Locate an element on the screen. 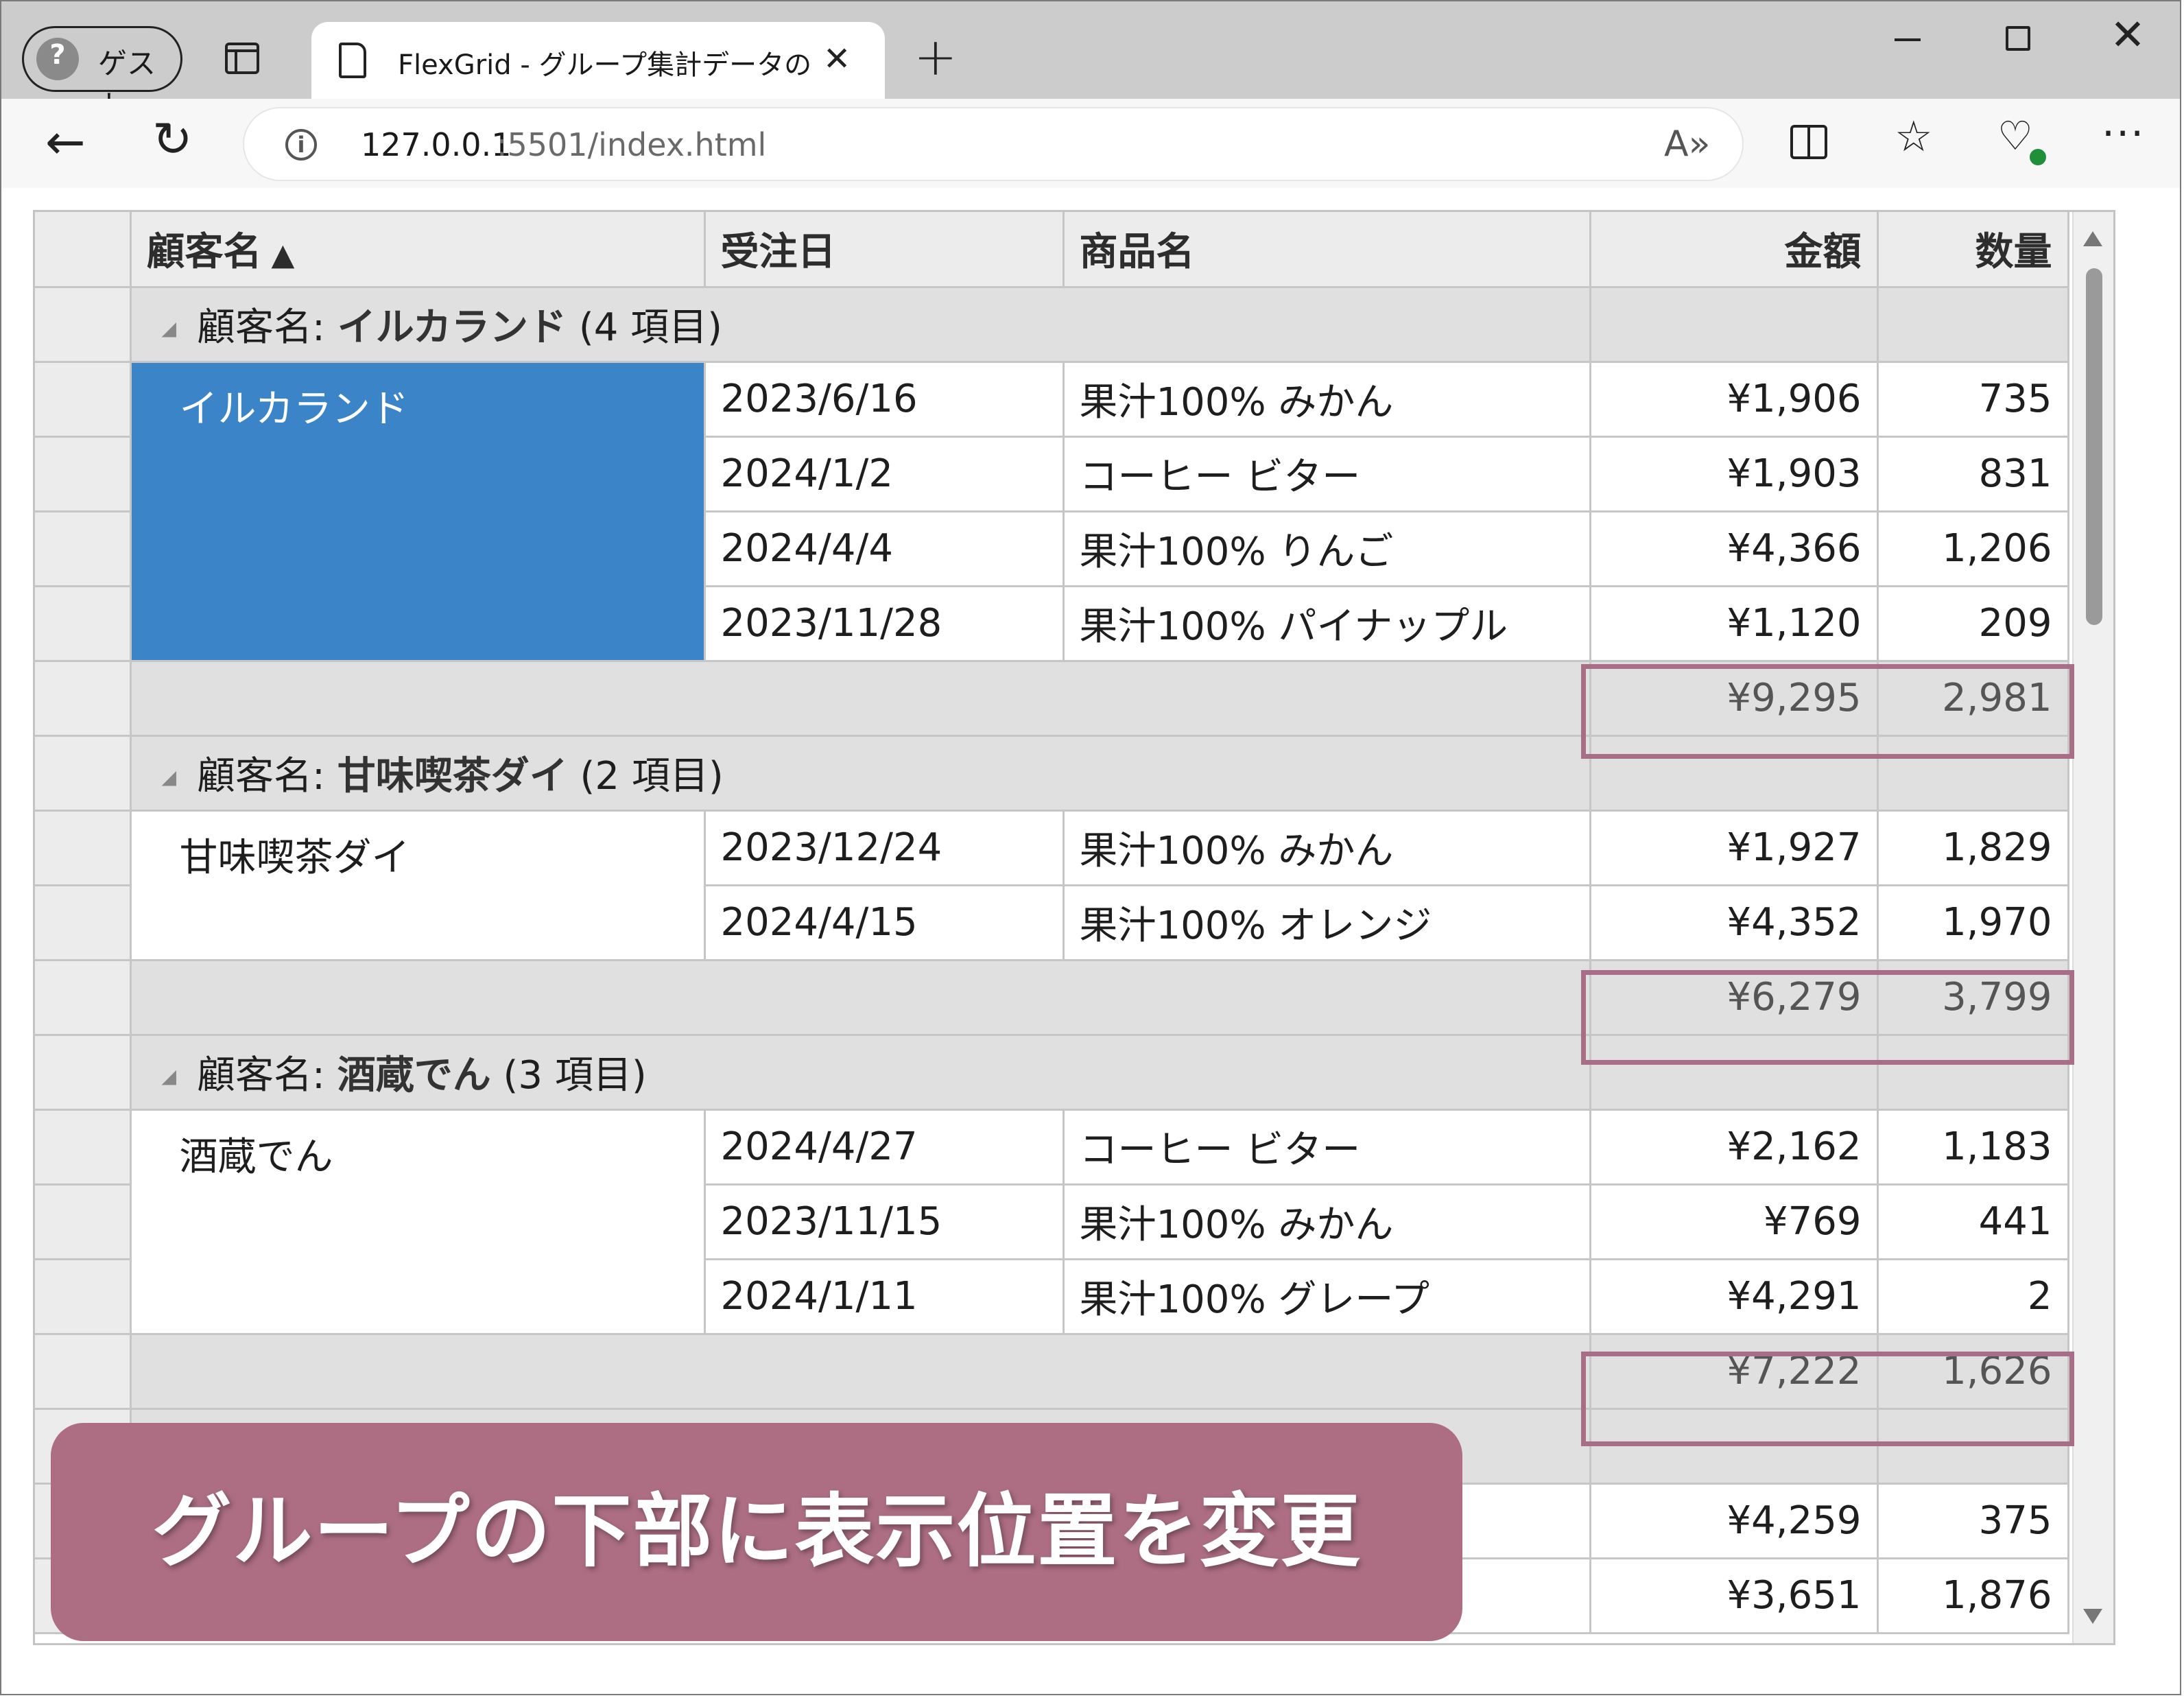 This screenshot has height=1698, width=2184. product-cell: 果汁100% パイナップル is located at coordinates (1327, 624).